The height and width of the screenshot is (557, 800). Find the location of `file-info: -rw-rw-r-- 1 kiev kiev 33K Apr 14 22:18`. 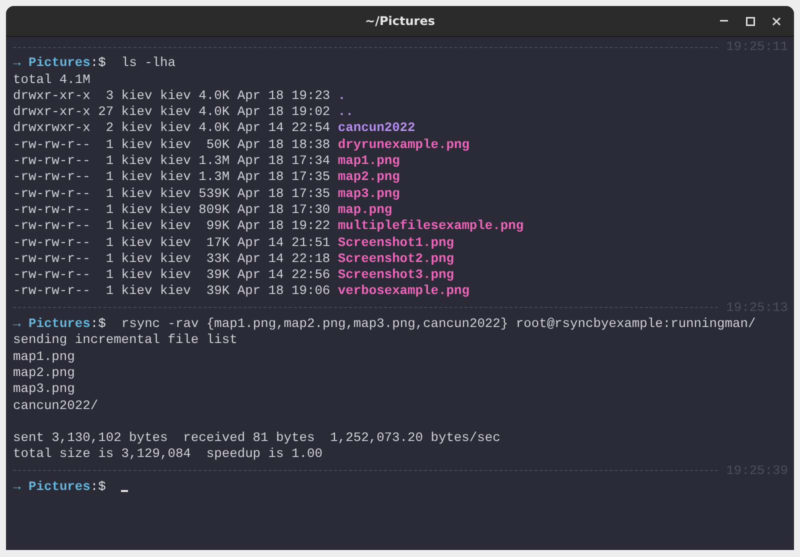

file-info: -rw-rw-r-- 1 kiev kiev 33K Apr 14 22:18 is located at coordinates (171, 258).